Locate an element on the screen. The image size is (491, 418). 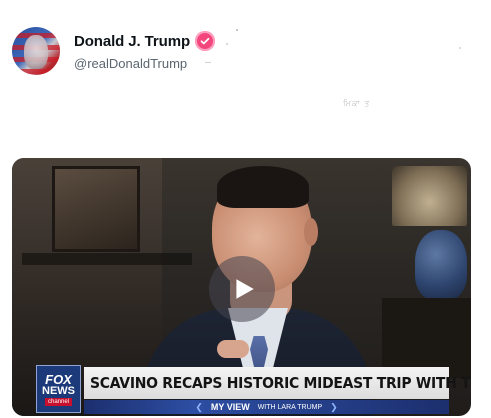
verified-badge-icon is located at coordinates (205, 41).